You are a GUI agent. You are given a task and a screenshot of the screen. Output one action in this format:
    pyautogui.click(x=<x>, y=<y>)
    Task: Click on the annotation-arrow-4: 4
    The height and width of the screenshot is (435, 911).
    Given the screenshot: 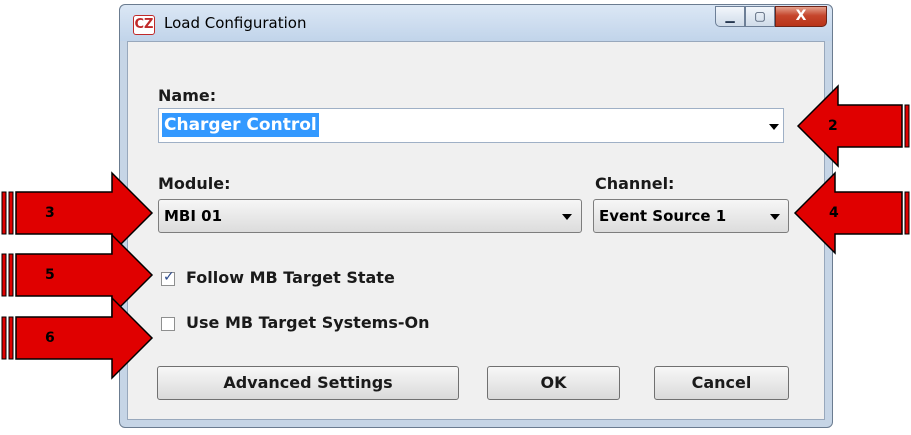 What is the action you would take?
    pyautogui.click(x=852, y=213)
    